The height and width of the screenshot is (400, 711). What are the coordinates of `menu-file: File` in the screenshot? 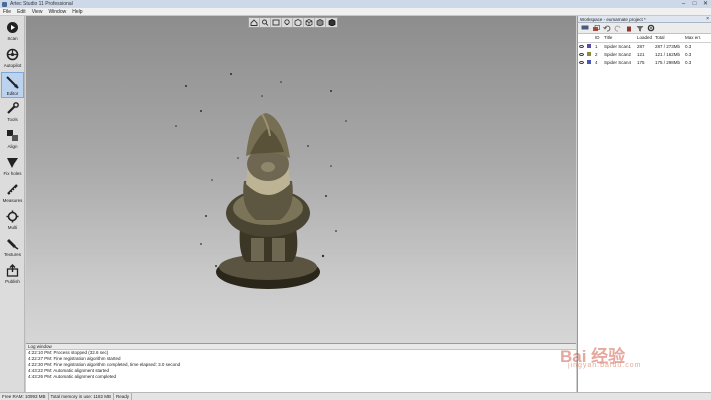 It's located at (7, 12).